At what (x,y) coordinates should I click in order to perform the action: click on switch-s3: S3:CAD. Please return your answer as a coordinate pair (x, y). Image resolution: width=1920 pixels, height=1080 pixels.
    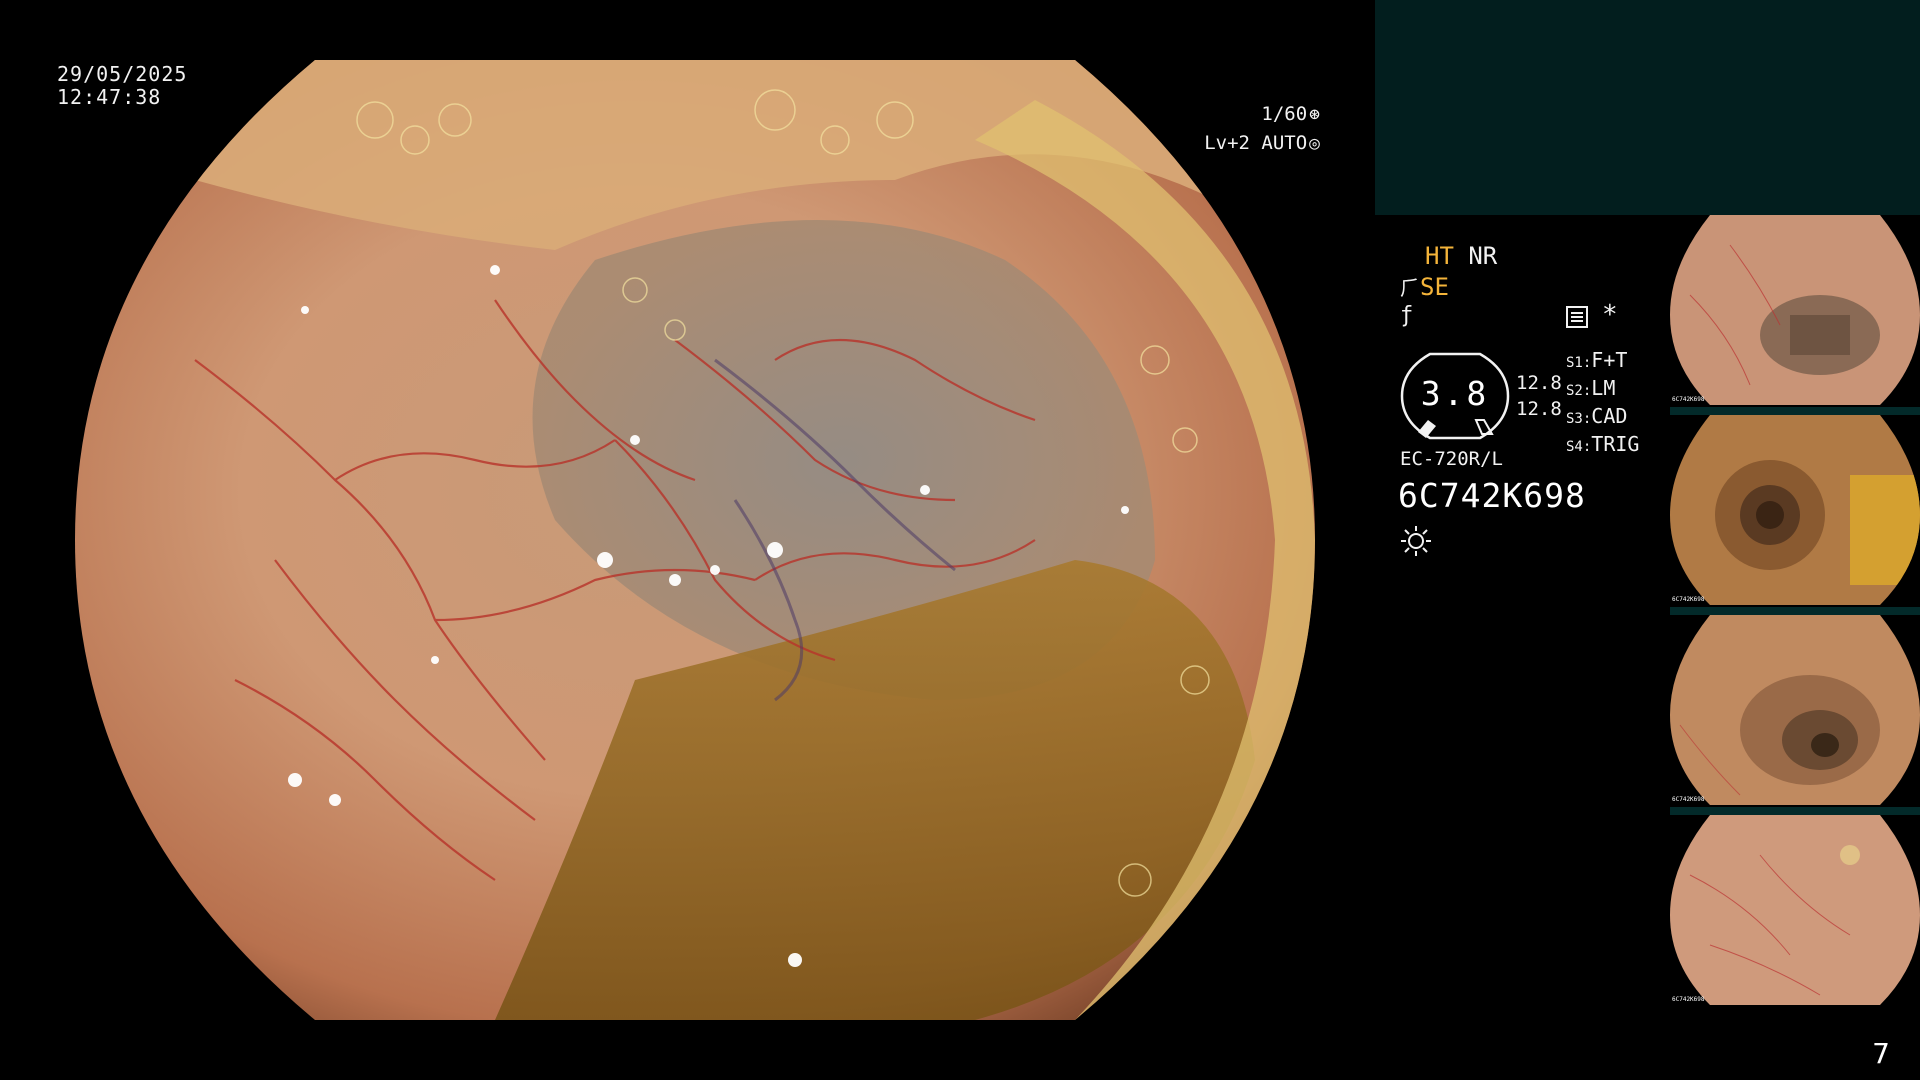
    Looking at the image, I should click on (1597, 416).